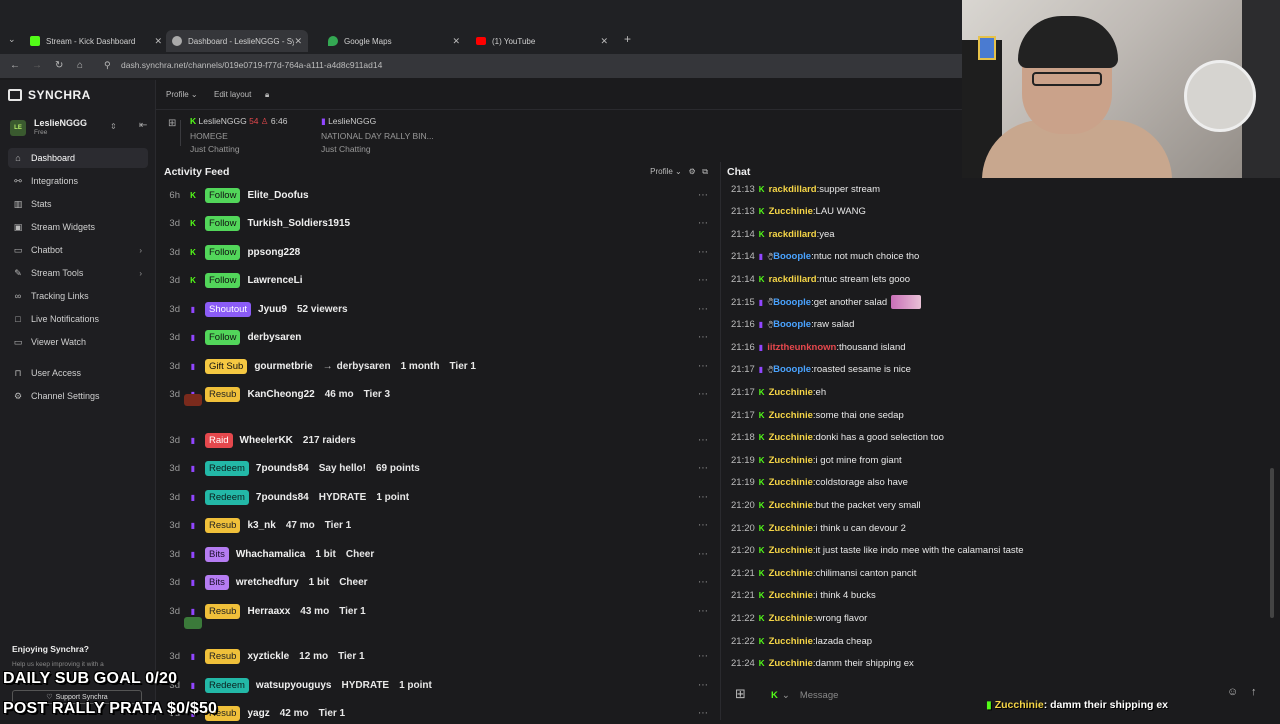 The width and height of the screenshot is (1280, 724). What do you see at coordinates (821, 370) in the screenshot?
I see `chat-message: 21:17 ▮ 🖐︎ Booople: roasted sesame is nice` at bounding box center [821, 370].